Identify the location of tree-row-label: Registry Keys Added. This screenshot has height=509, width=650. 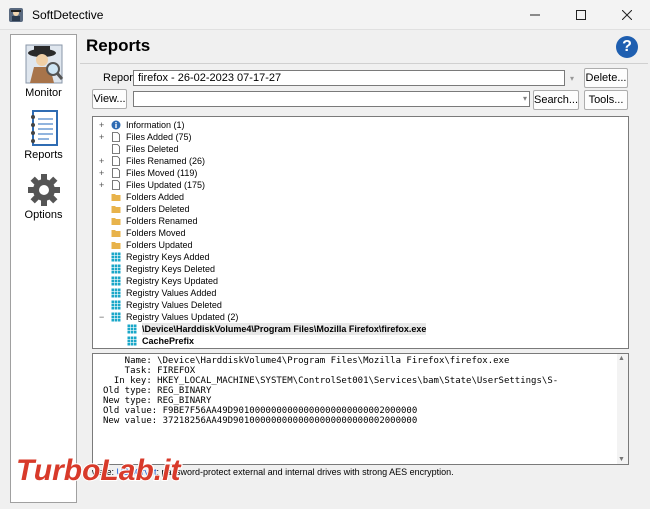
(168, 257).